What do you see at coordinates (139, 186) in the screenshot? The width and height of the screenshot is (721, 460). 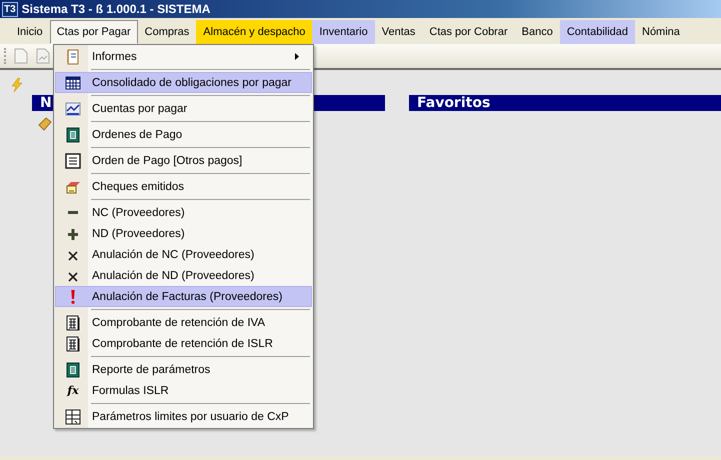 I see `menu-option-label: Cheques emitidos` at bounding box center [139, 186].